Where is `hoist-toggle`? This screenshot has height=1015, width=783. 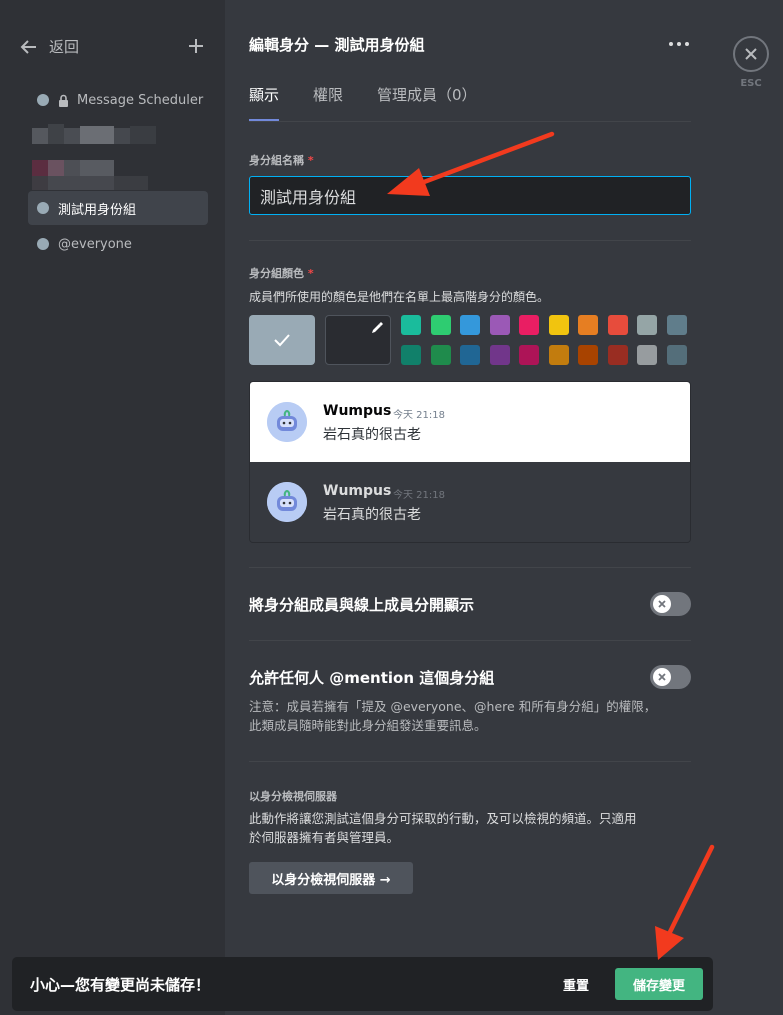
hoist-toggle is located at coordinates (670, 604).